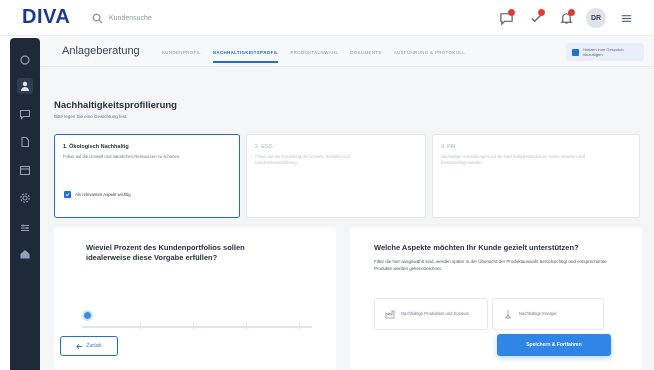 The height and width of the screenshot is (370, 654). Describe the element at coordinates (87, 315) in the screenshot. I see `percentage-slider-handle` at that location.